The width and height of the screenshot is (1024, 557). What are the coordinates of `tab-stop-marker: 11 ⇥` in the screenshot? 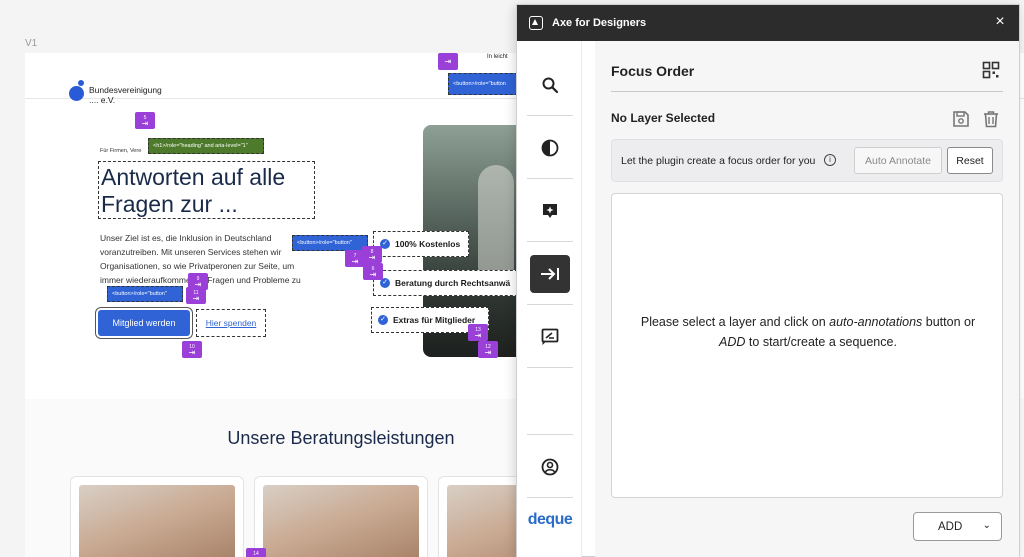 It's located at (196, 295).